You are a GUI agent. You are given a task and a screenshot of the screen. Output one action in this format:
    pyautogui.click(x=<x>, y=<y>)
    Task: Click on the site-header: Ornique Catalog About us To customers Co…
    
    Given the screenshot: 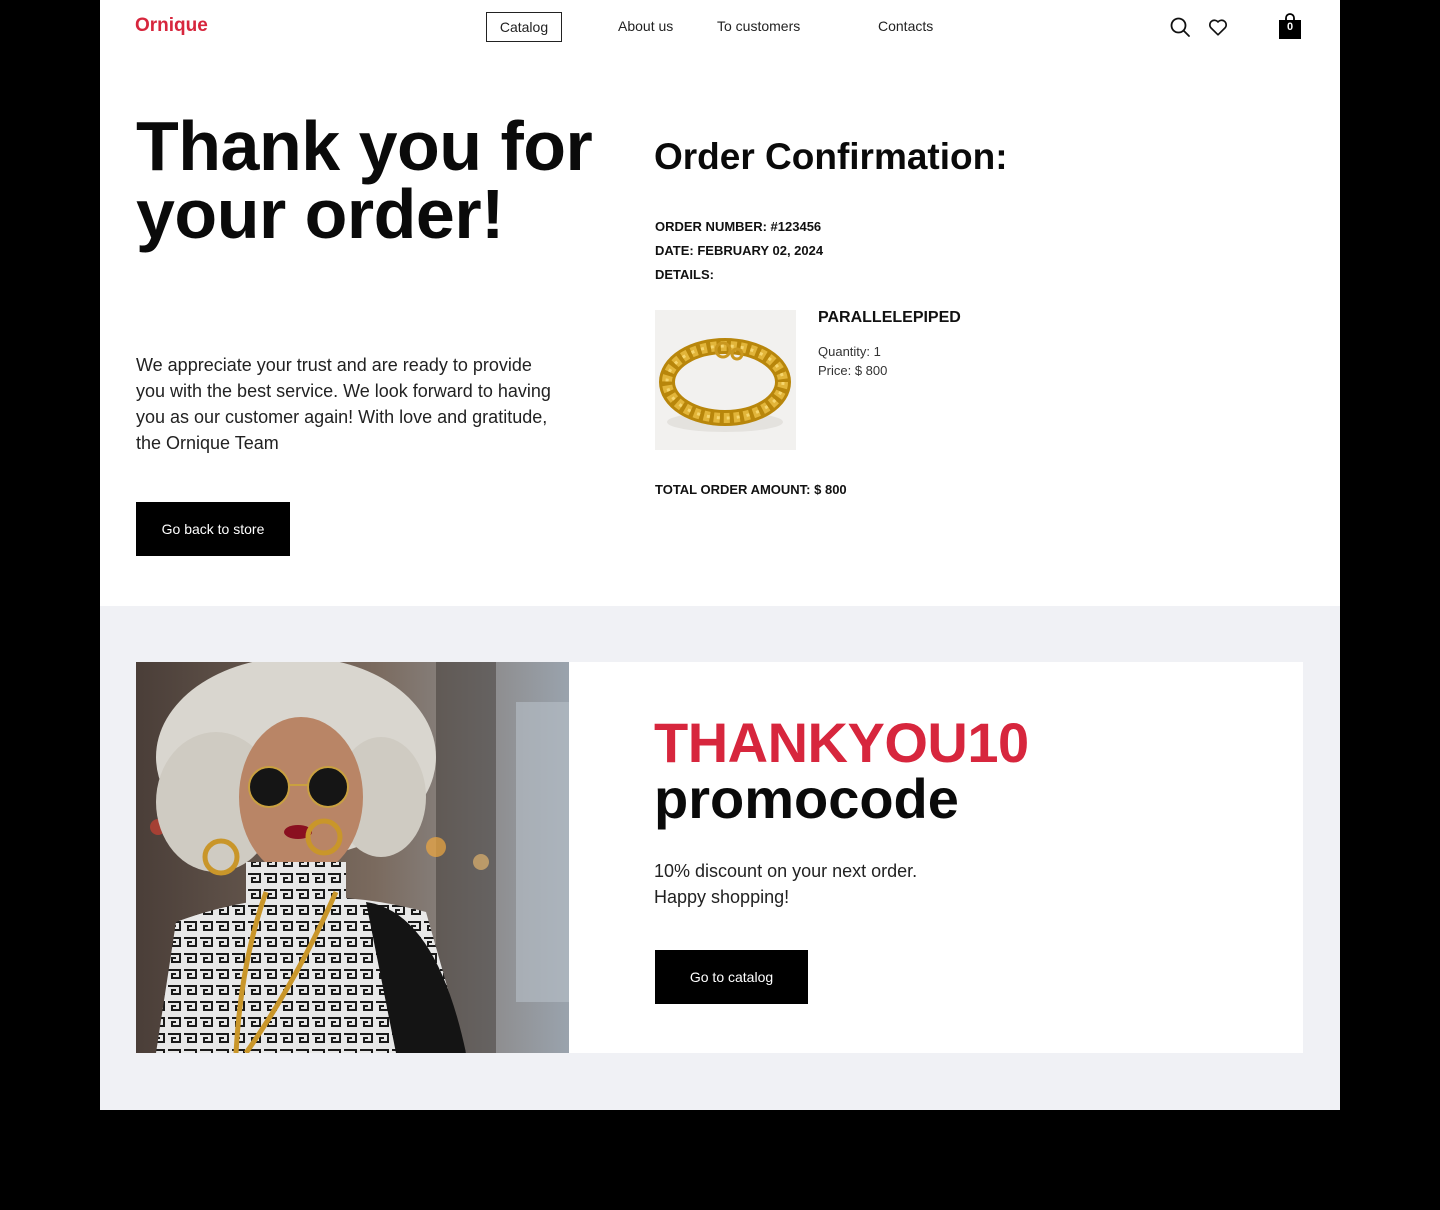 What is the action you would take?
    pyautogui.click(x=720, y=27)
    